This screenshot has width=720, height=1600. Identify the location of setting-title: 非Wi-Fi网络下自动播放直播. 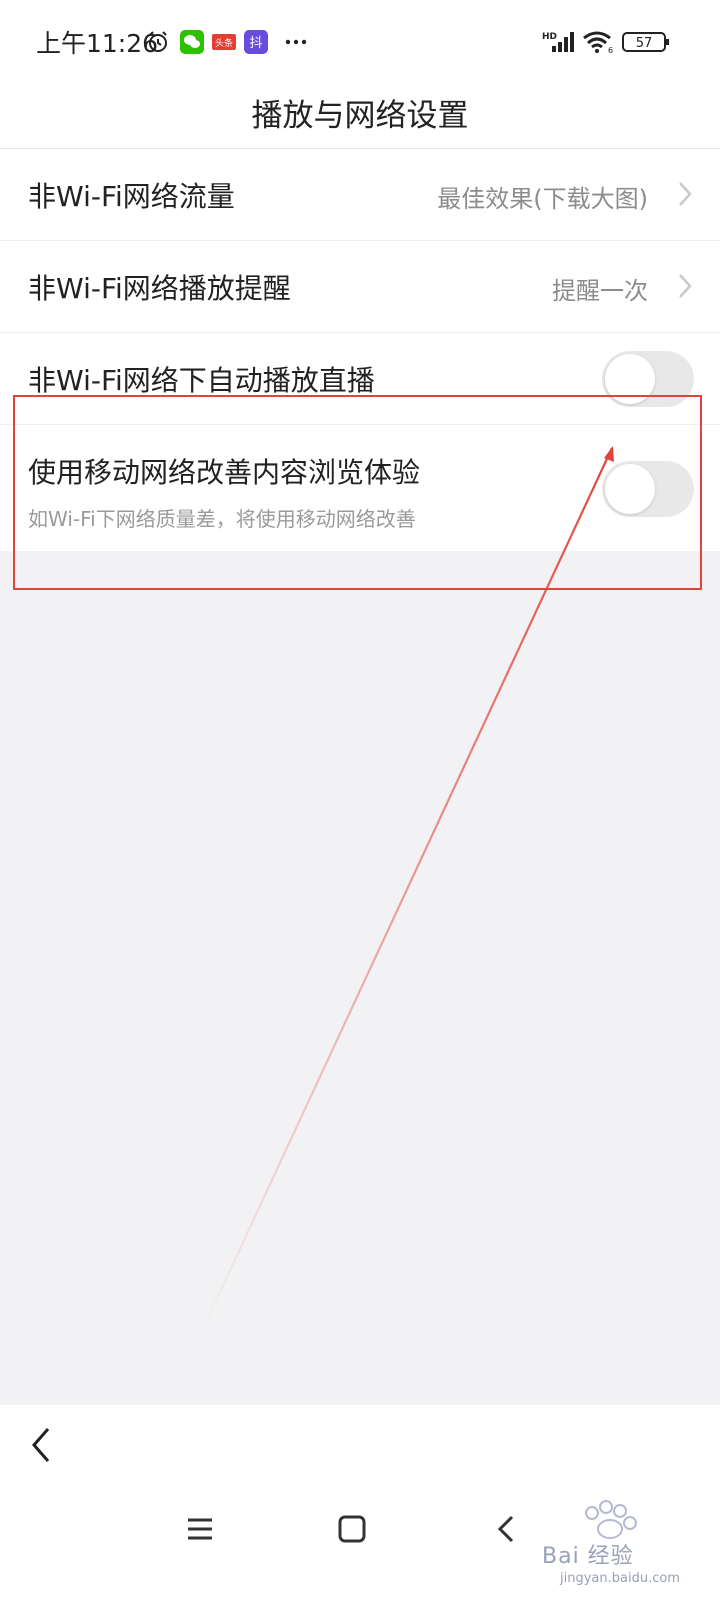
(201, 380).